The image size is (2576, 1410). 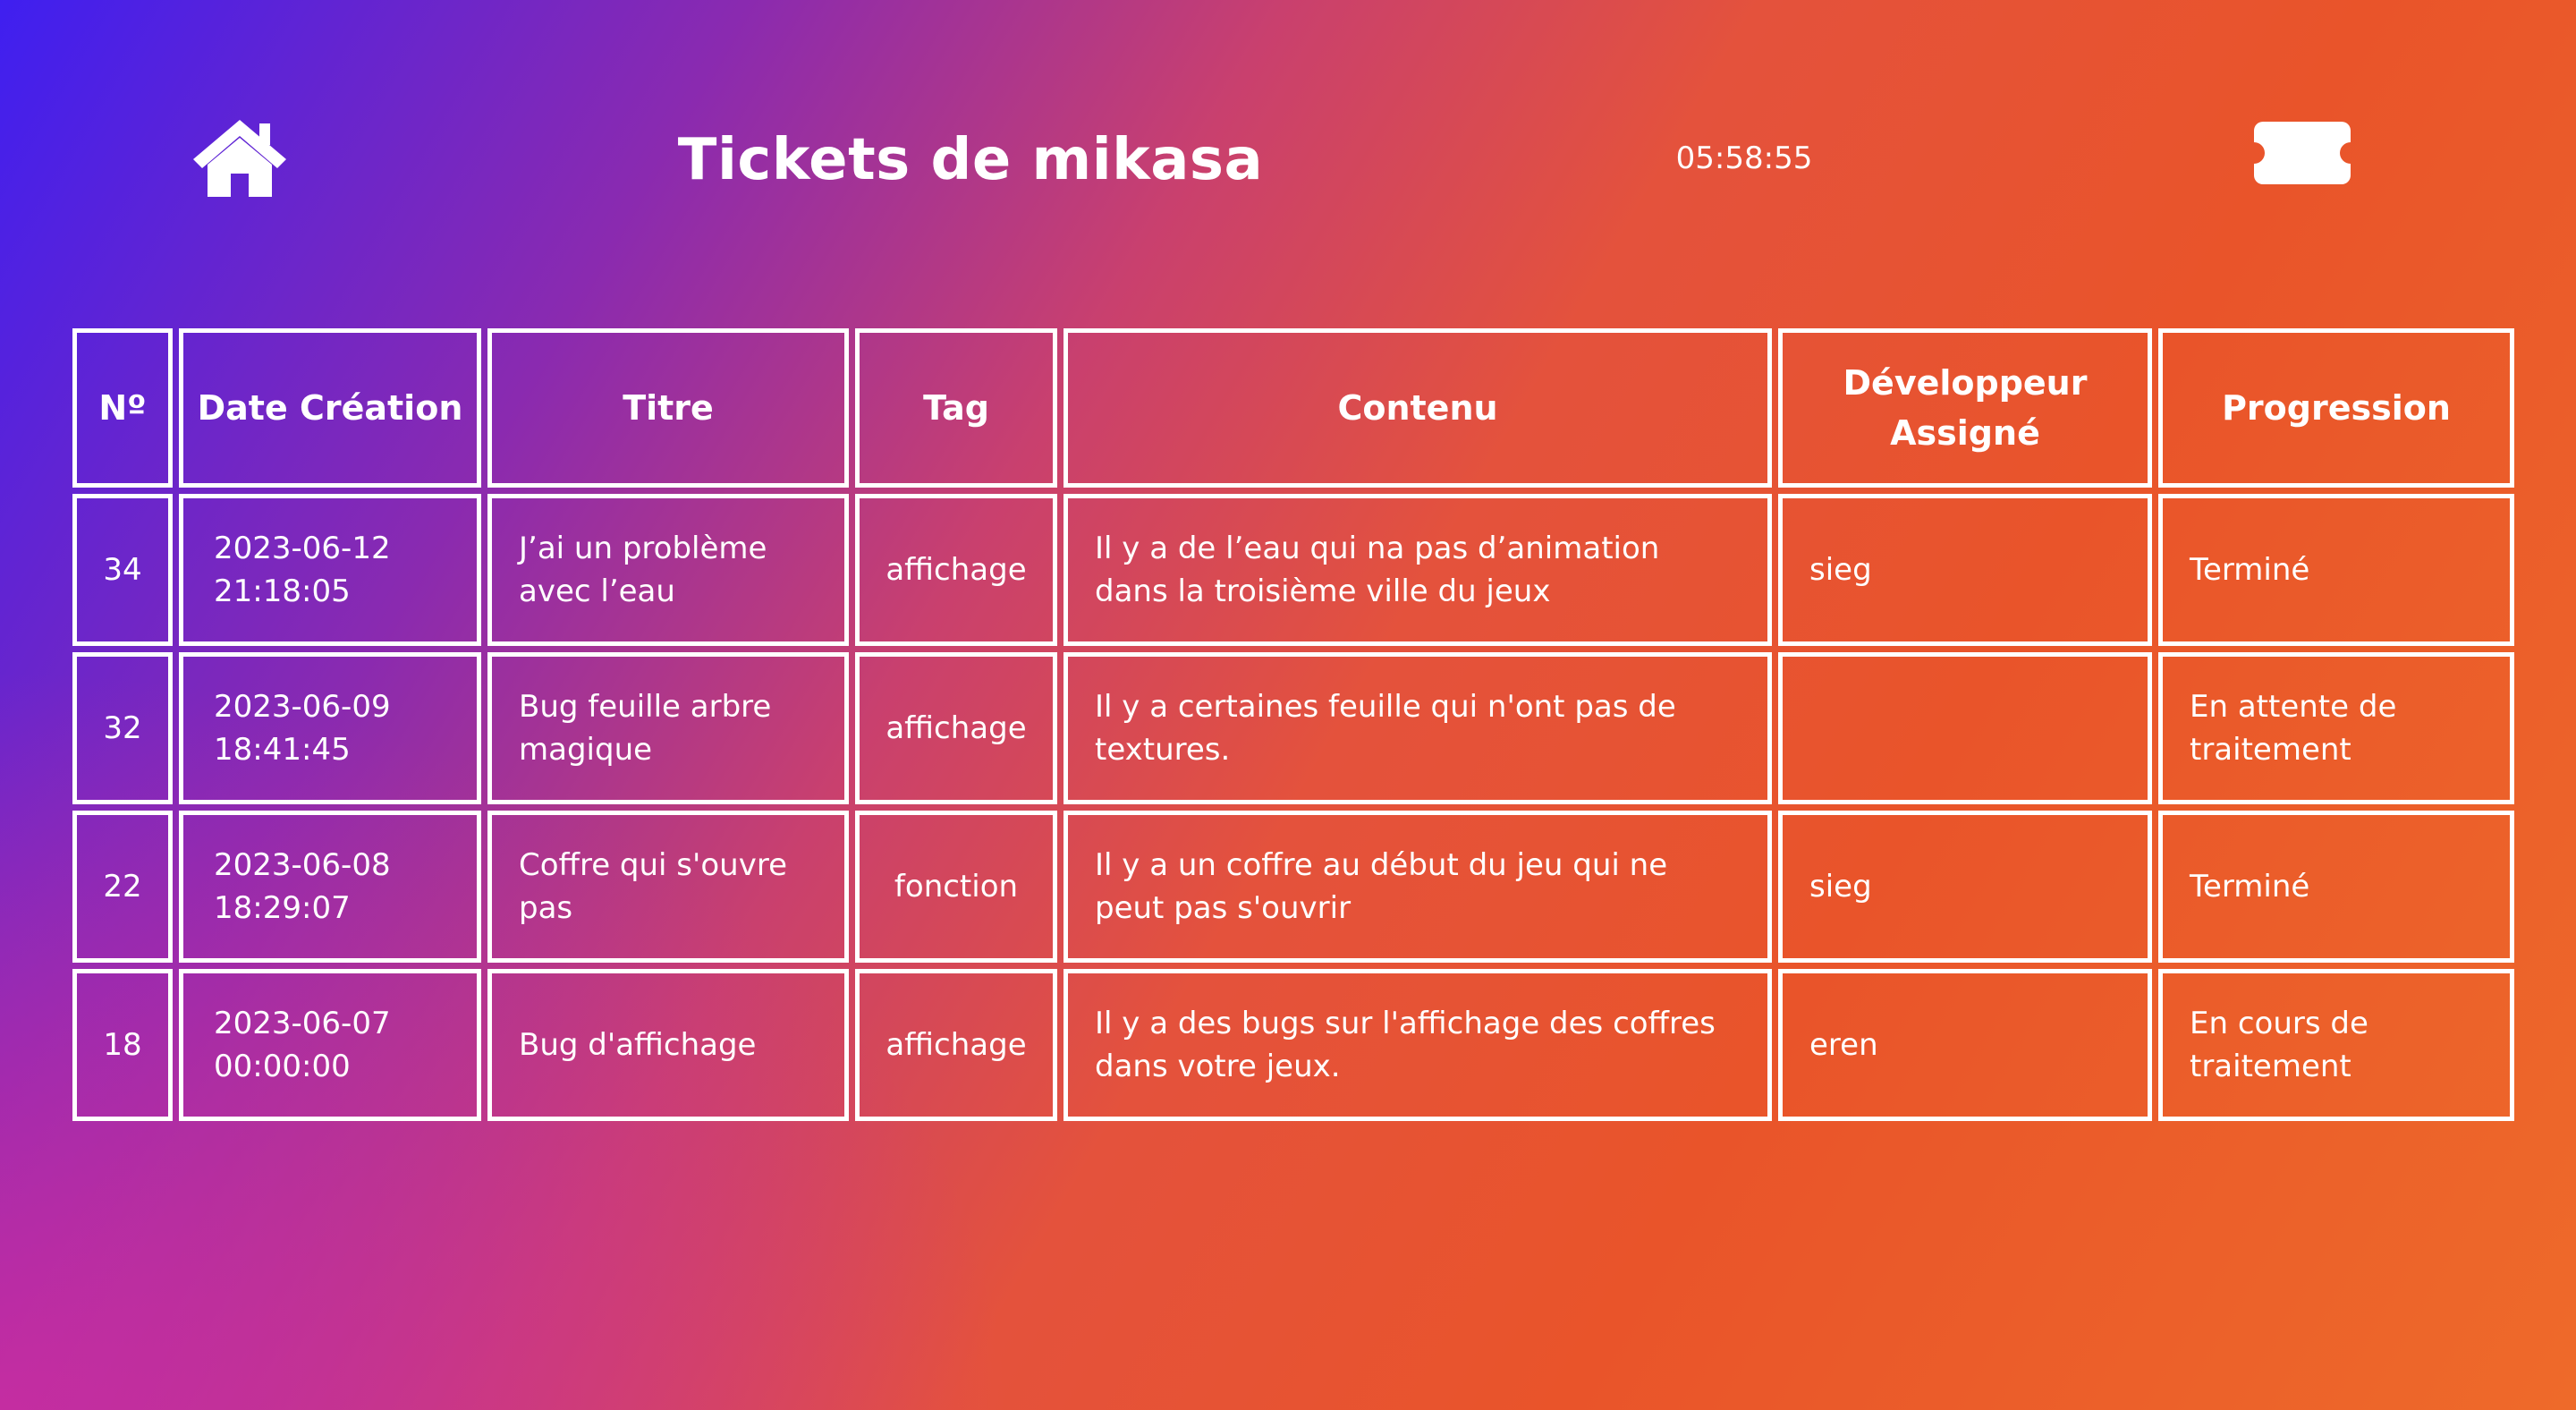 I want to click on ticket-num: 32, so click(x=122, y=728).